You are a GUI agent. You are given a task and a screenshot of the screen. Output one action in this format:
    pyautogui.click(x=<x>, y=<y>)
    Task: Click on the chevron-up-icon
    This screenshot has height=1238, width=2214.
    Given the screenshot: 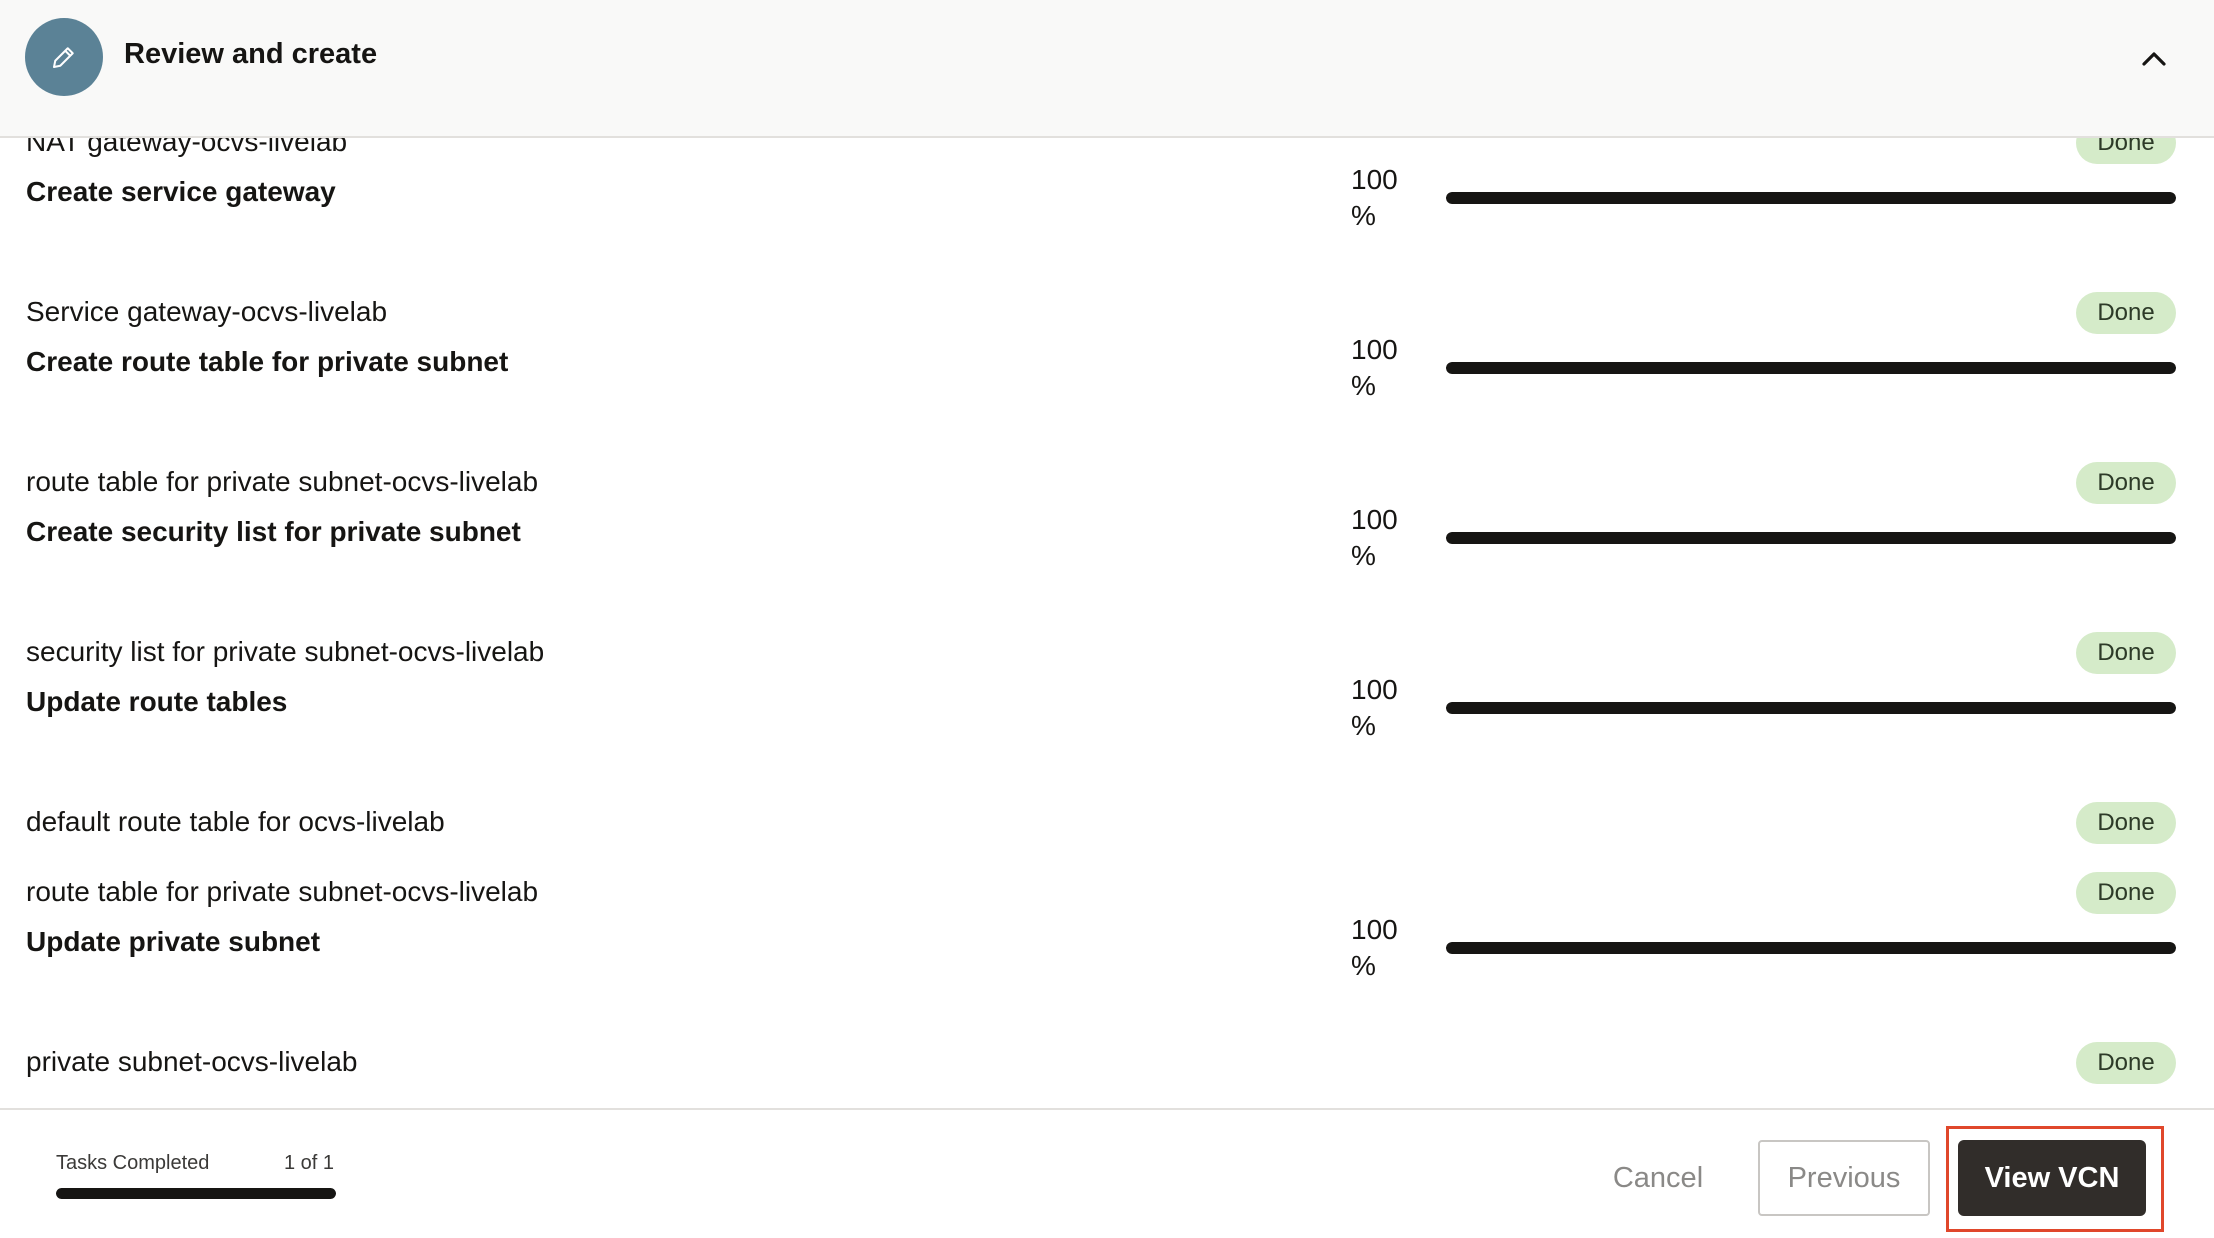 What is the action you would take?
    pyautogui.click(x=2154, y=59)
    